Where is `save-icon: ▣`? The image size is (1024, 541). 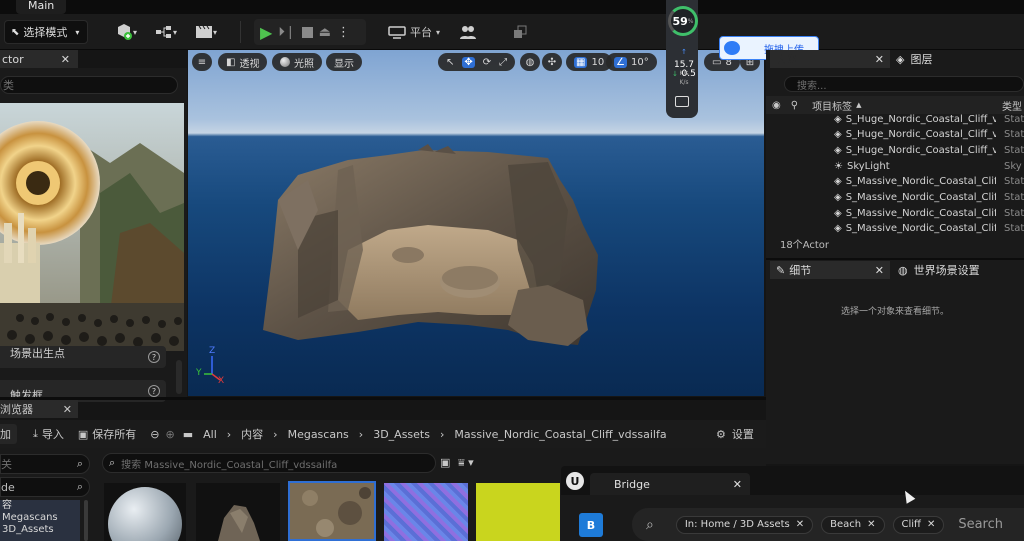 save-icon: ▣ is located at coordinates (83, 434).